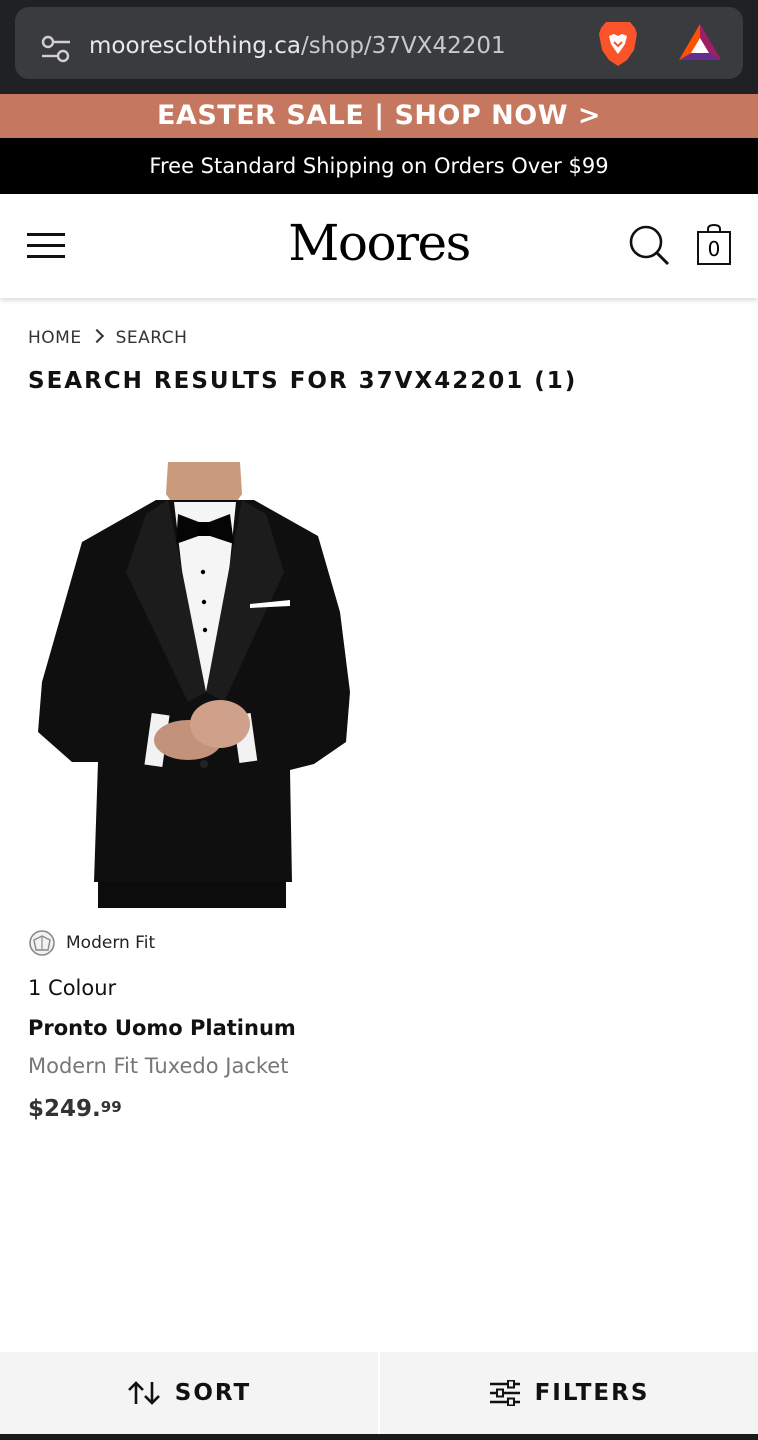 The width and height of the screenshot is (758, 1440). Describe the element at coordinates (55, 338) in the screenshot. I see `breadcrumb-home: HOME` at that location.